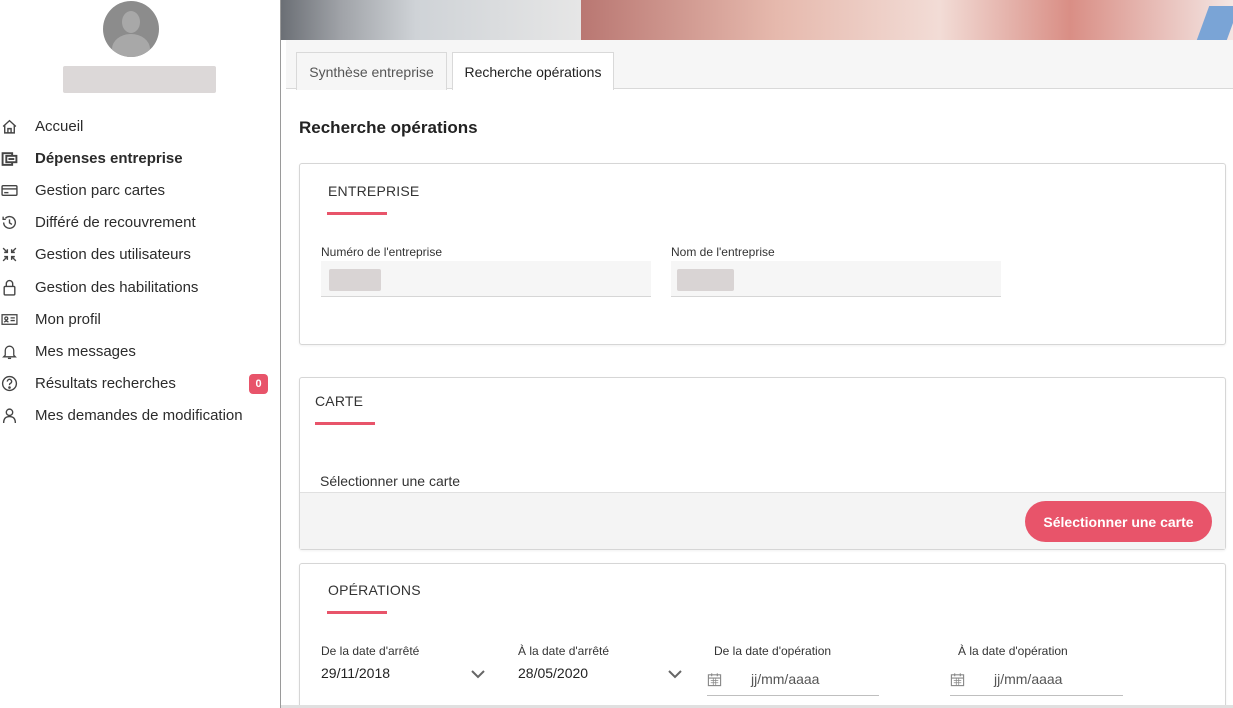 This screenshot has height=708, width=1233. I want to click on date-operation-from-placeholder: jj/mm/aaaa, so click(785, 679).